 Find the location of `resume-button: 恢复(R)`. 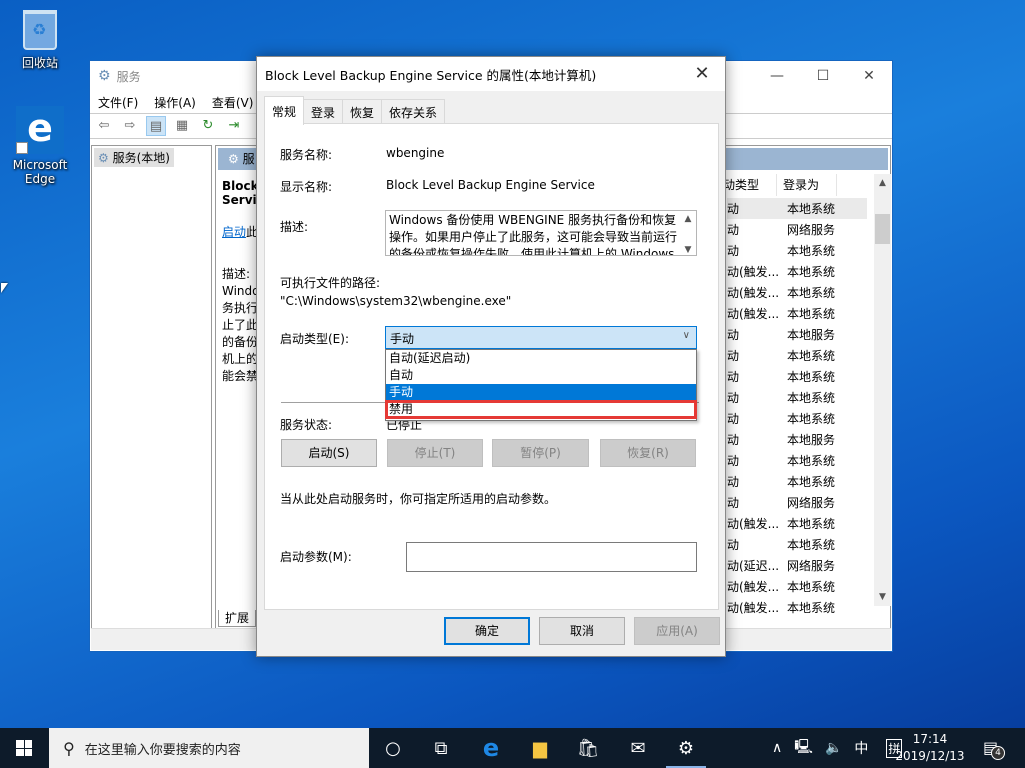

resume-button: 恢复(R) is located at coordinates (648, 453).